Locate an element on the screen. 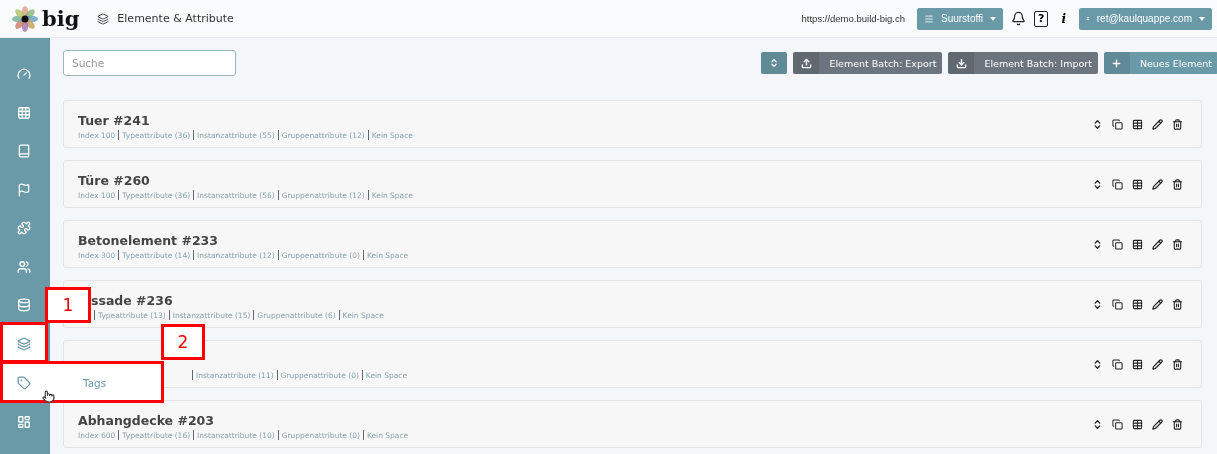 This screenshot has height=454, width=1217. app-logo-text: big is located at coordinates (61, 18).